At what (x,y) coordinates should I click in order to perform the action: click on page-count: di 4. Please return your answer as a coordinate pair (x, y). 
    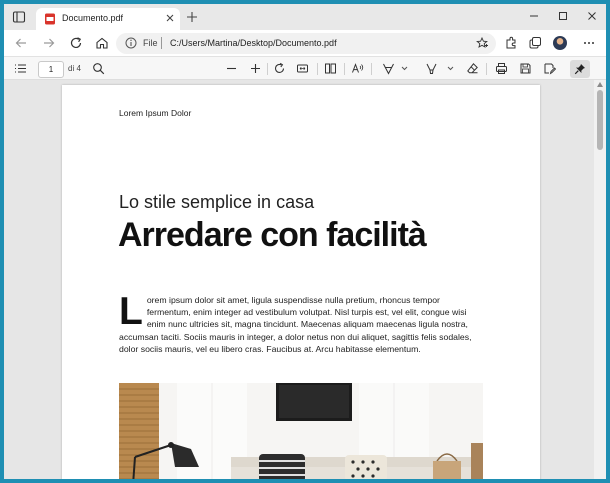
    Looking at the image, I should click on (74, 68).